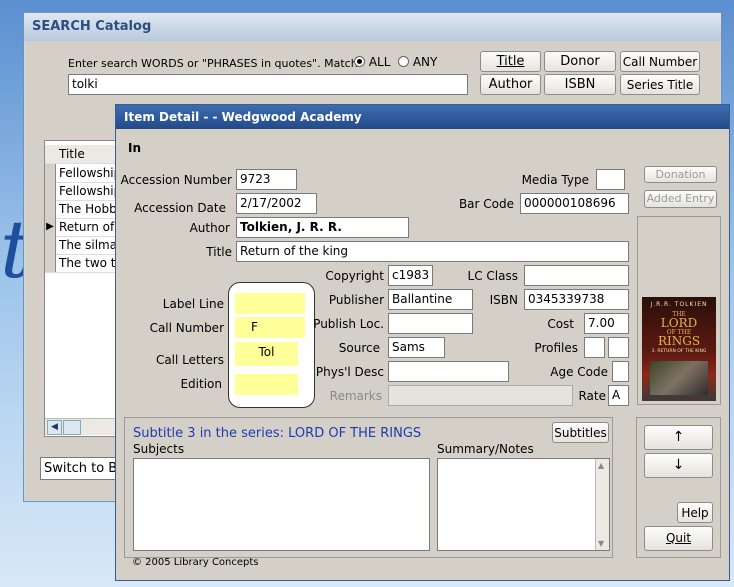 Image resolution: width=734 pixels, height=587 pixels. I want to click on spine-label-box: F Tol, so click(271, 345).